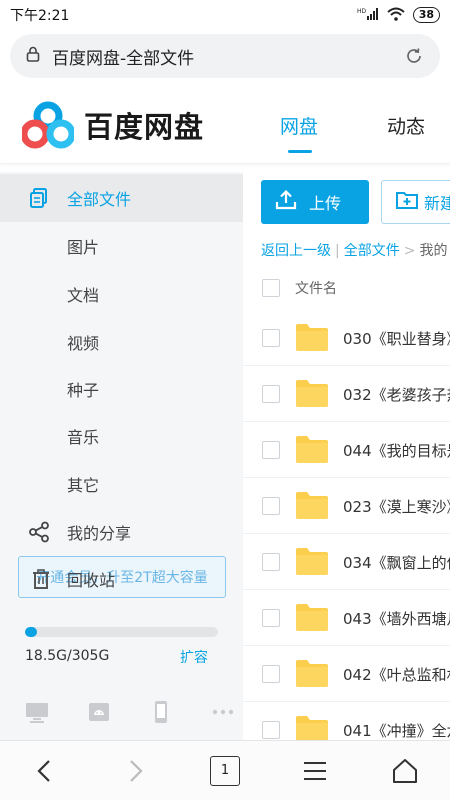 This screenshot has height=800, width=450. Describe the element at coordinates (67, 656) in the screenshot. I see `storage-usage-text: 18.5G/305G` at that location.